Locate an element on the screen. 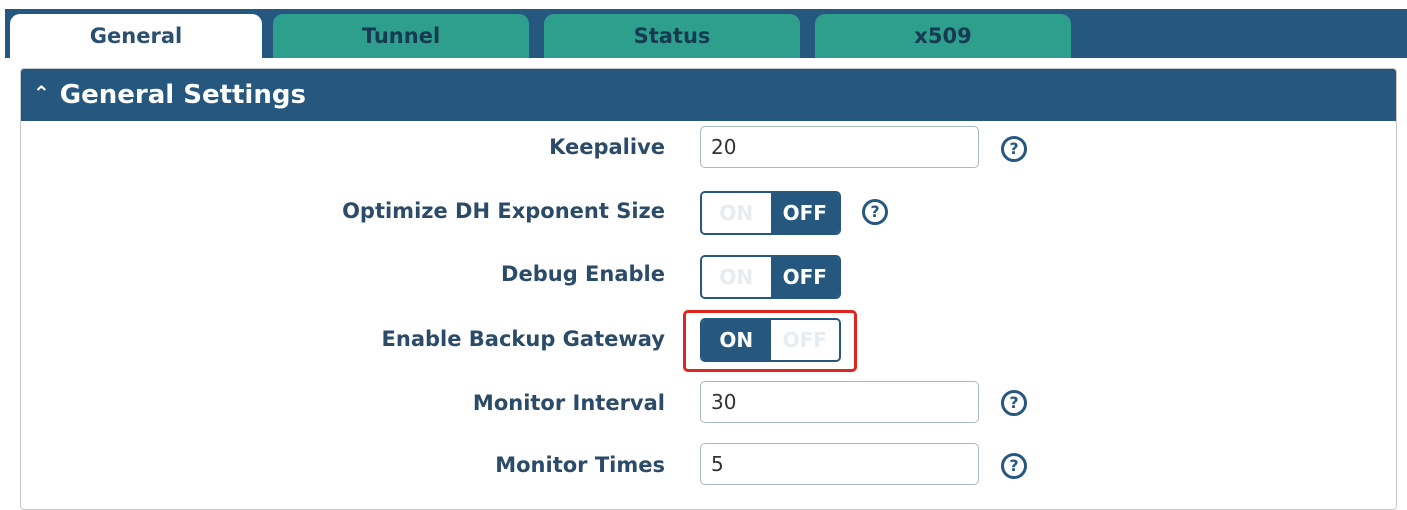  tab-bar: General Tunnel Status x509 is located at coordinates (706, 33).